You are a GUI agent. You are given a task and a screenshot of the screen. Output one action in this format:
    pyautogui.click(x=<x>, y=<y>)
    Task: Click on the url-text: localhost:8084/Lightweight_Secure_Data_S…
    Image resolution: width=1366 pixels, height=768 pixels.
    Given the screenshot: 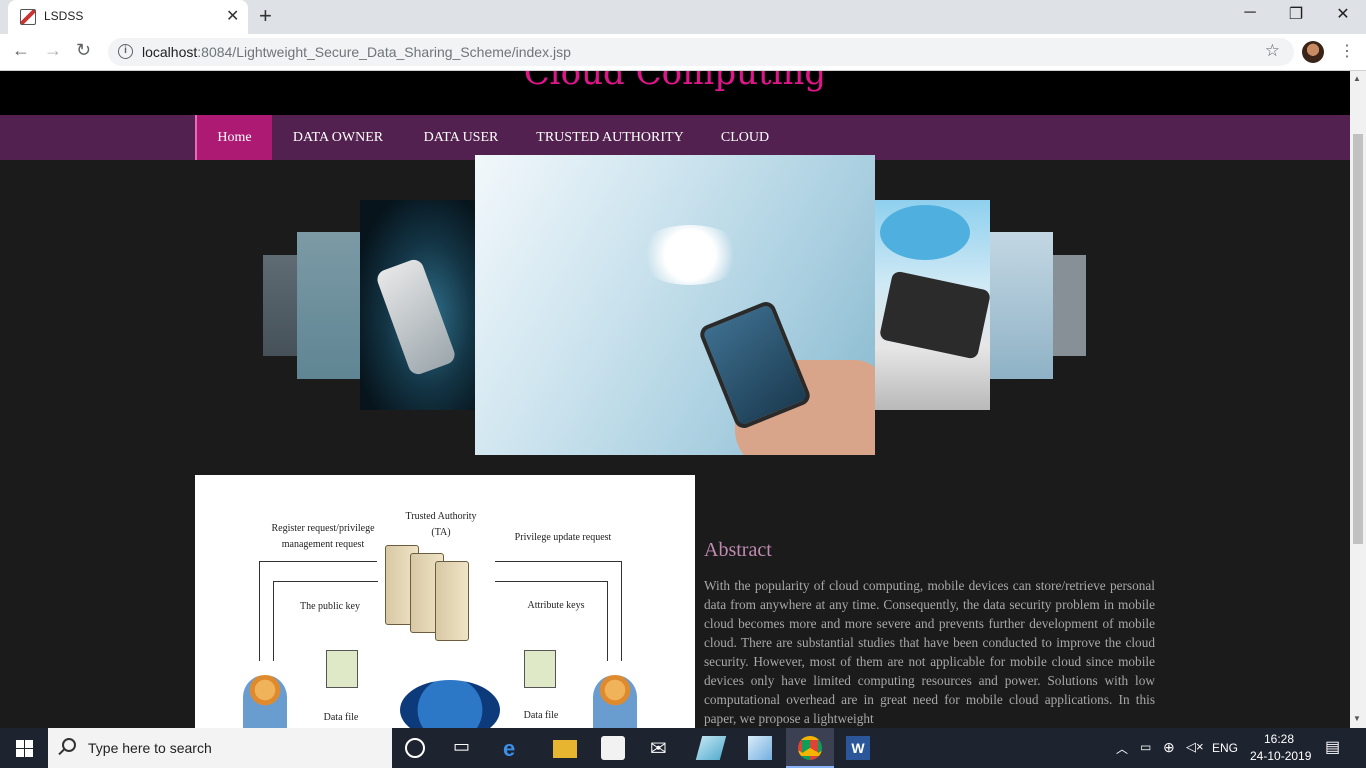 What is the action you would take?
    pyautogui.click(x=356, y=52)
    